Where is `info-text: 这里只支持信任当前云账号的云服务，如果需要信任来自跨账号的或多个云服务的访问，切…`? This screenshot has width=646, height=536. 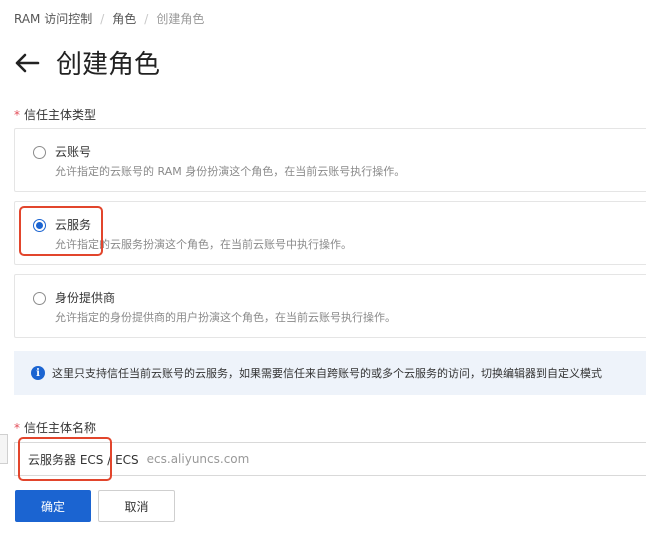
info-text: 这里只支持信任当前云账号的云服务，如果需要信任来自跨账号的或多个云服务的访问，切… is located at coordinates (327, 373).